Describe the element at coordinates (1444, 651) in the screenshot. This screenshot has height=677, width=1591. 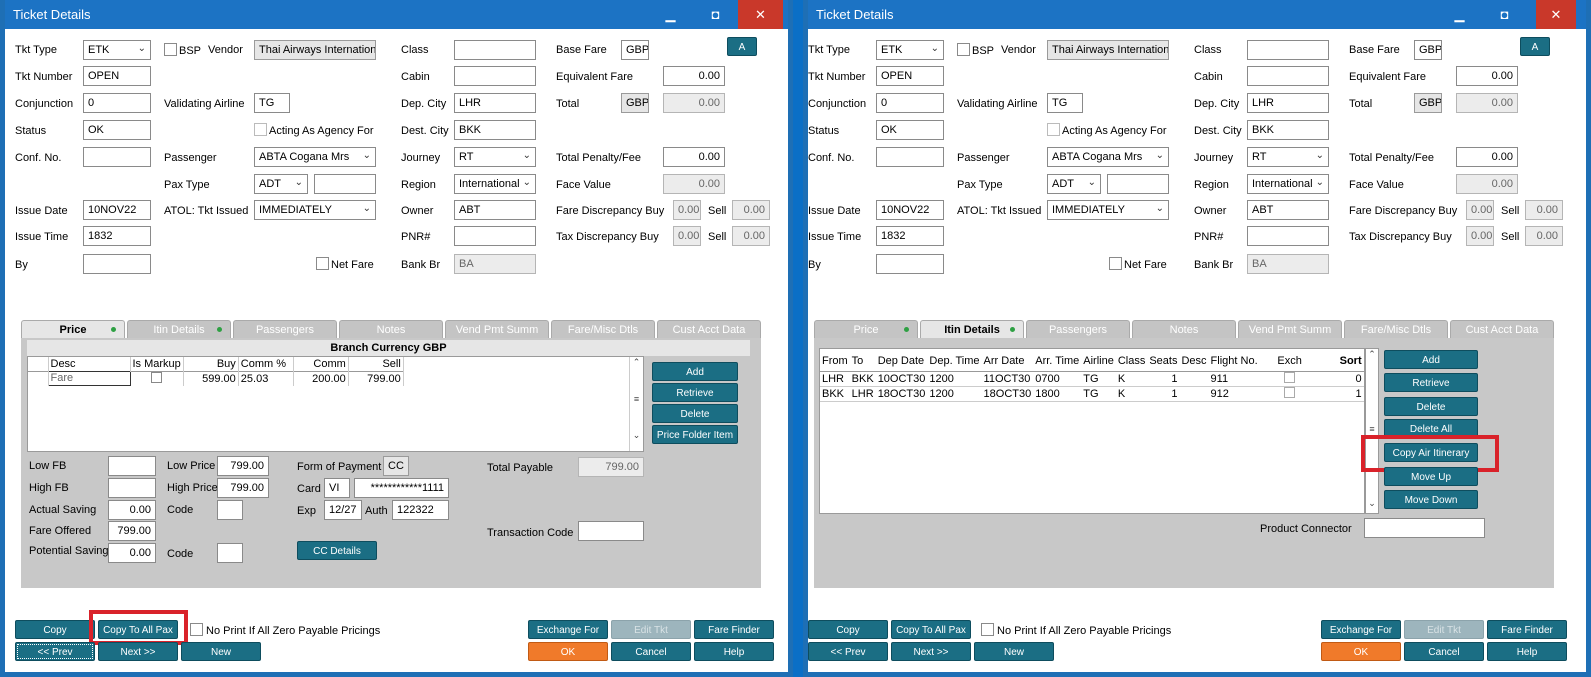
I see `cancel-button: Cancel` at that location.